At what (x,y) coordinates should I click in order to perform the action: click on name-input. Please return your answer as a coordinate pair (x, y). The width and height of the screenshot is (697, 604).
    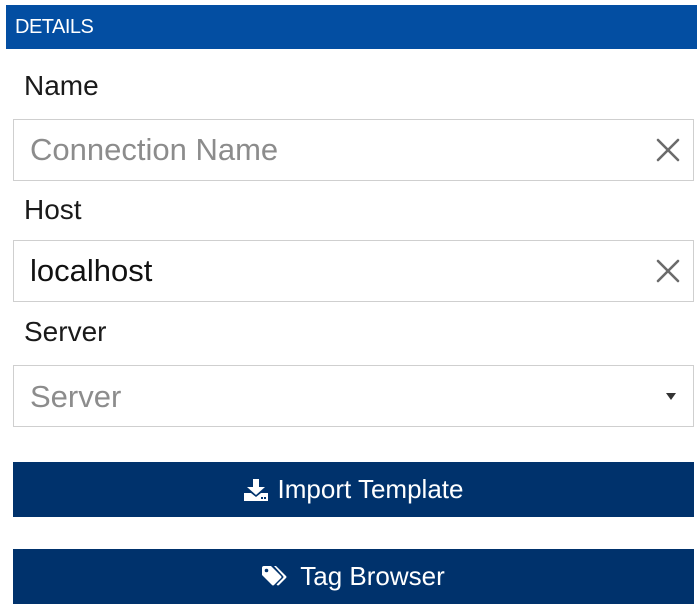
    Looking at the image, I should click on (330, 150).